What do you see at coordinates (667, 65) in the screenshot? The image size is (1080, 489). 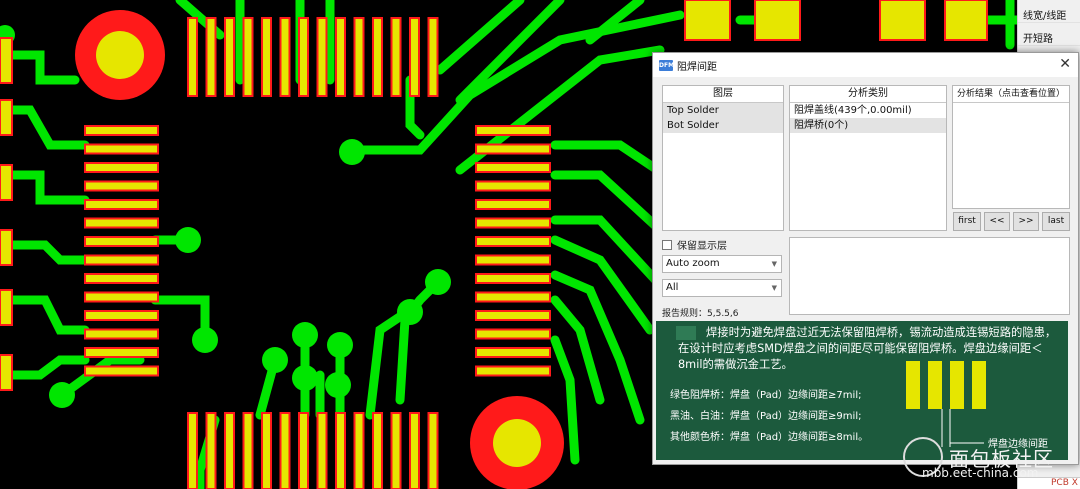 I see `app-icon: DFM` at bounding box center [667, 65].